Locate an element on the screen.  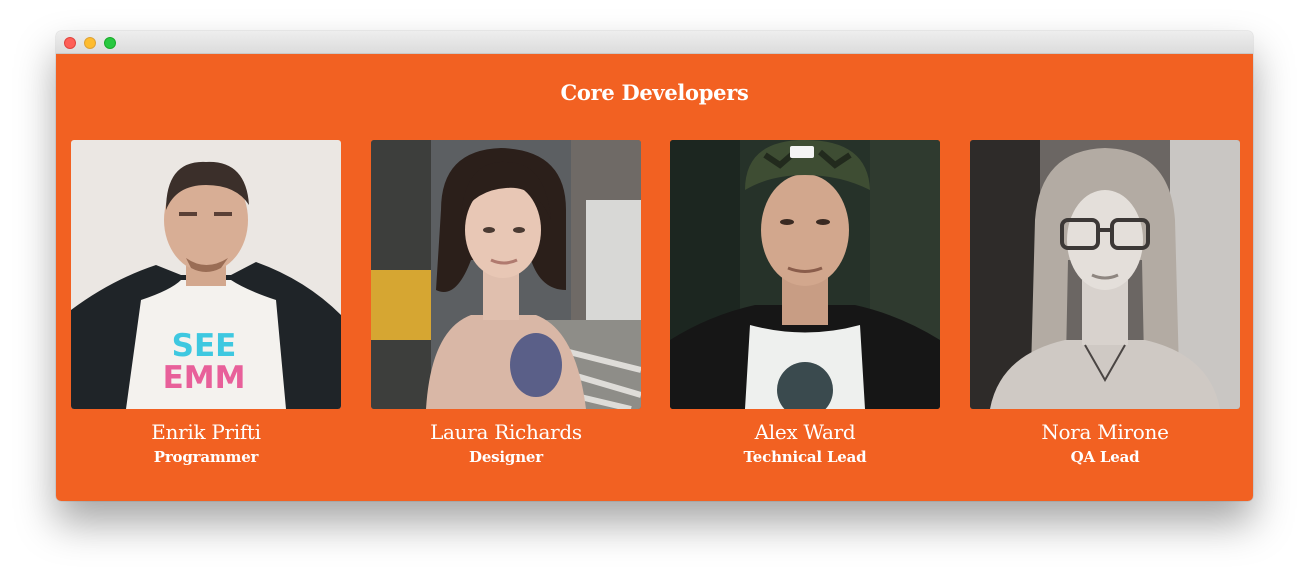
minimize-icon is located at coordinates (90, 43).